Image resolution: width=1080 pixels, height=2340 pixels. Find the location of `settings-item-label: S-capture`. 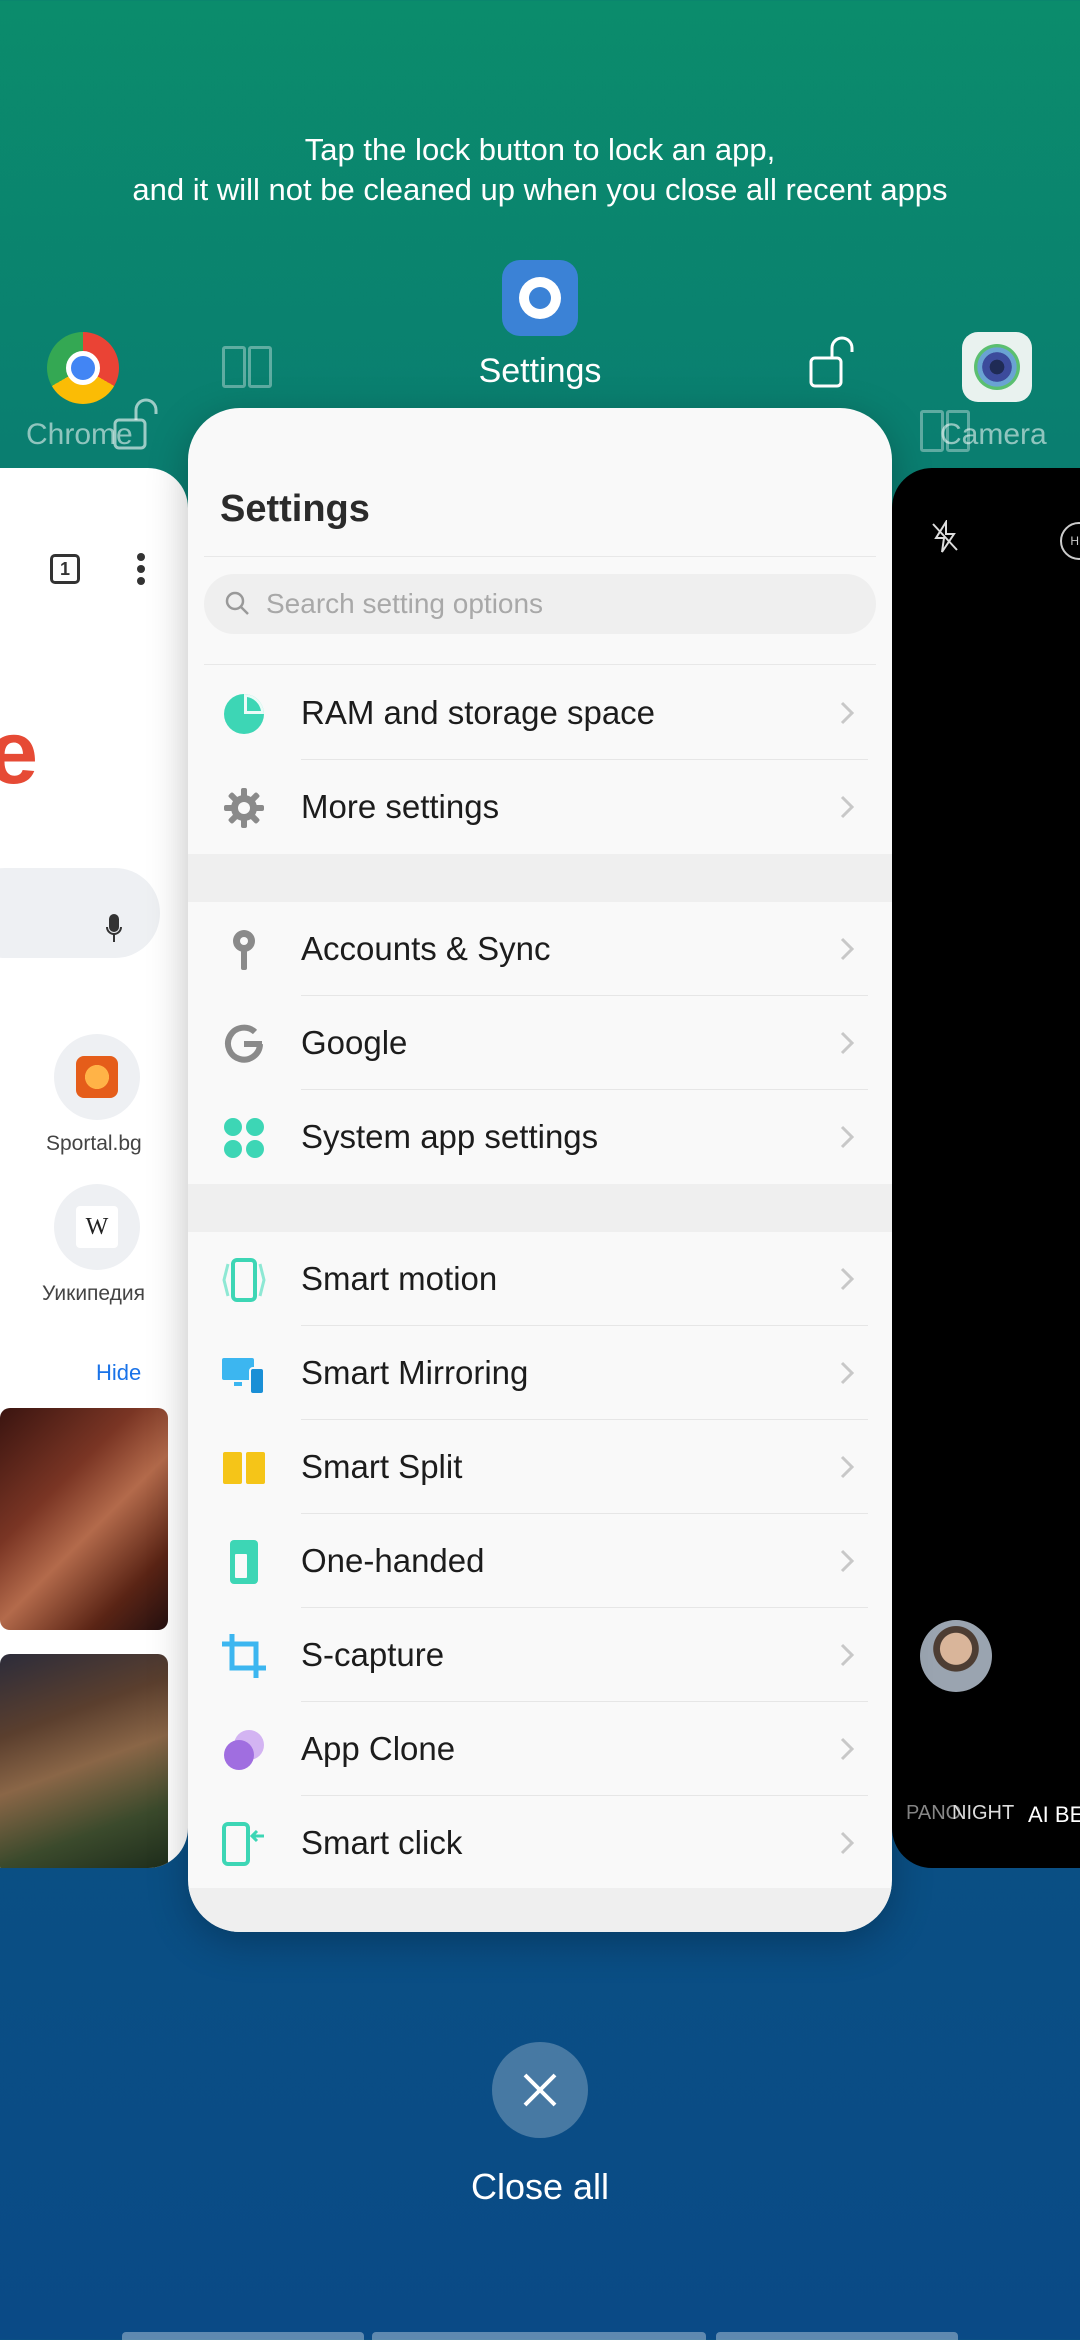

settings-item-label: S-capture is located at coordinates (373, 1654).